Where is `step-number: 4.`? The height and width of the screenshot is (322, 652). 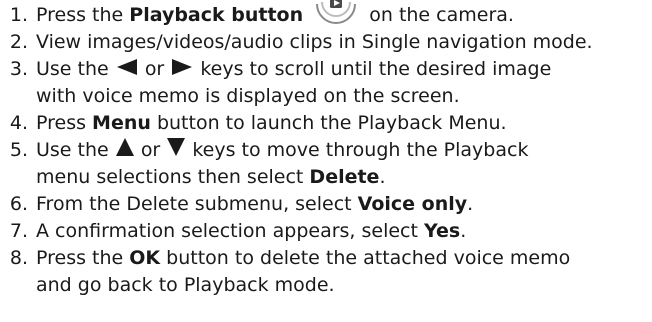 step-number: 4. is located at coordinates (18, 123).